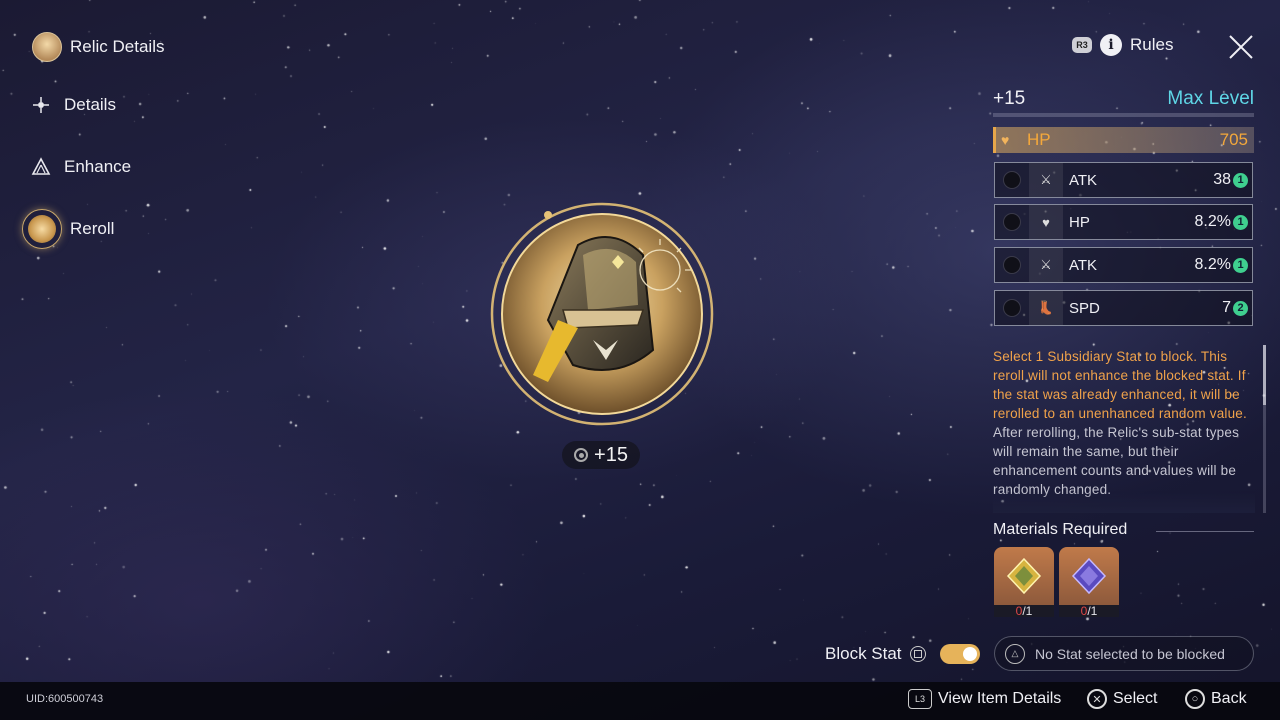 This screenshot has width=1280, height=720. Describe the element at coordinates (1079, 222) in the screenshot. I see `sub-stat-name: HP` at that location.